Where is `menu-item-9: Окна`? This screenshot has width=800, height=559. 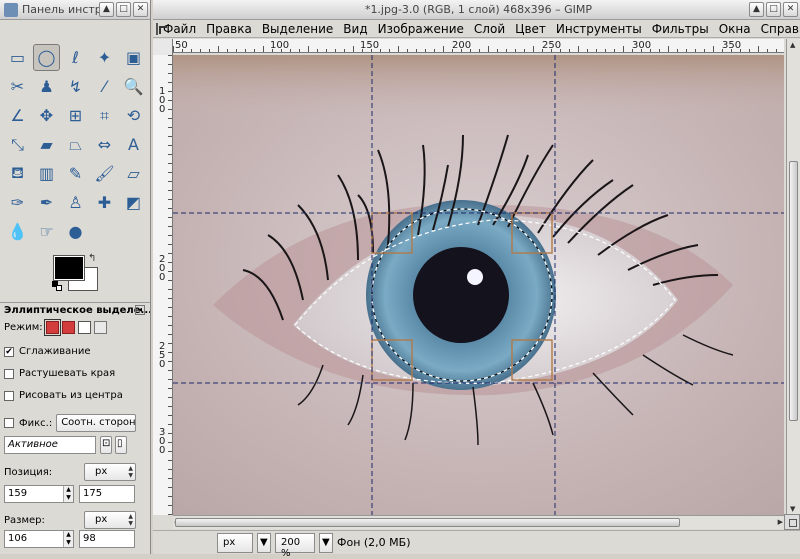 menu-item-9: Окна is located at coordinates (735, 29).